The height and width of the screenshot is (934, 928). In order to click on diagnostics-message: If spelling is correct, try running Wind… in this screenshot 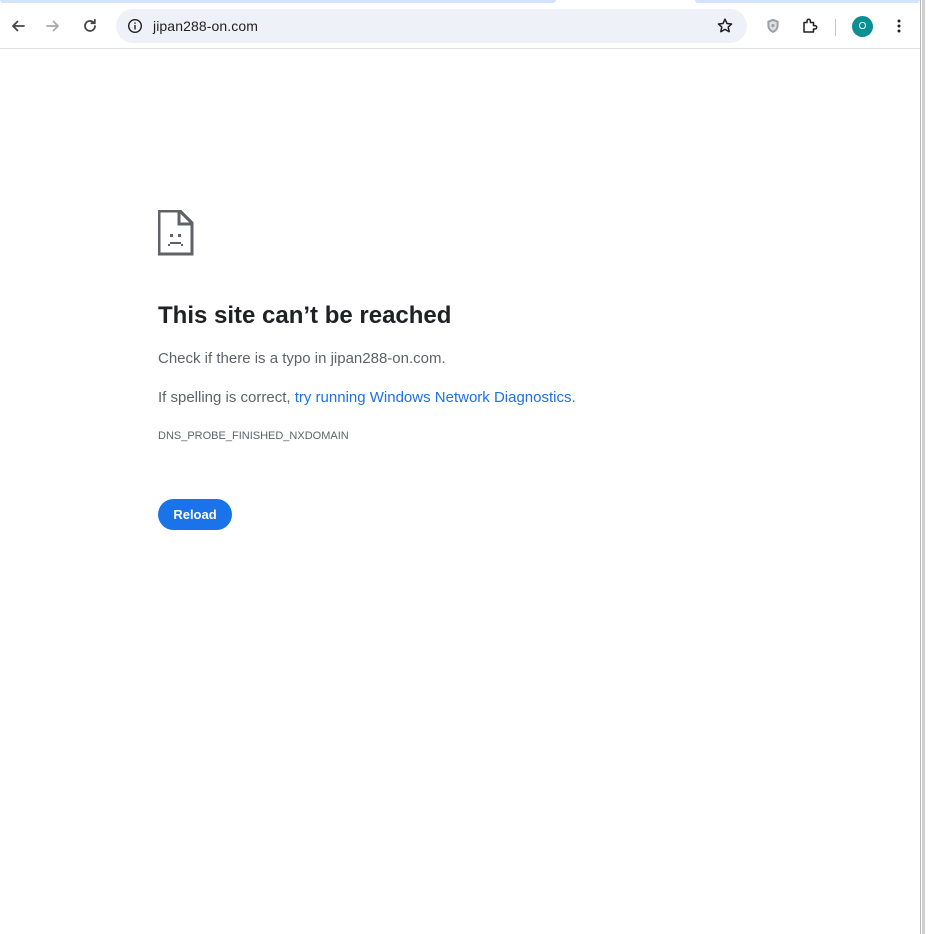, I will do `click(367, 397)`.